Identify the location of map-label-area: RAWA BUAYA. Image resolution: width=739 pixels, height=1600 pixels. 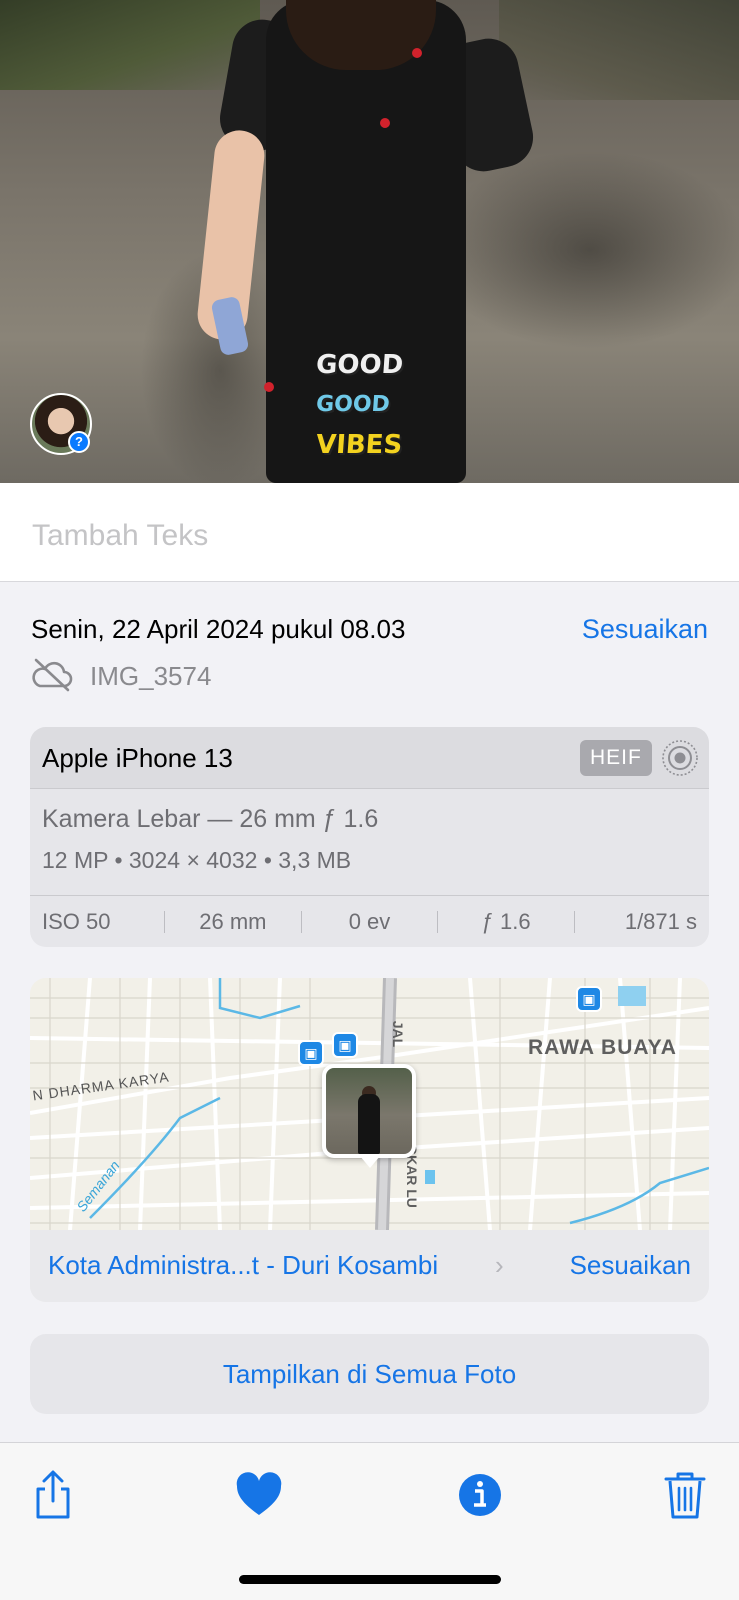
(602, 1047).